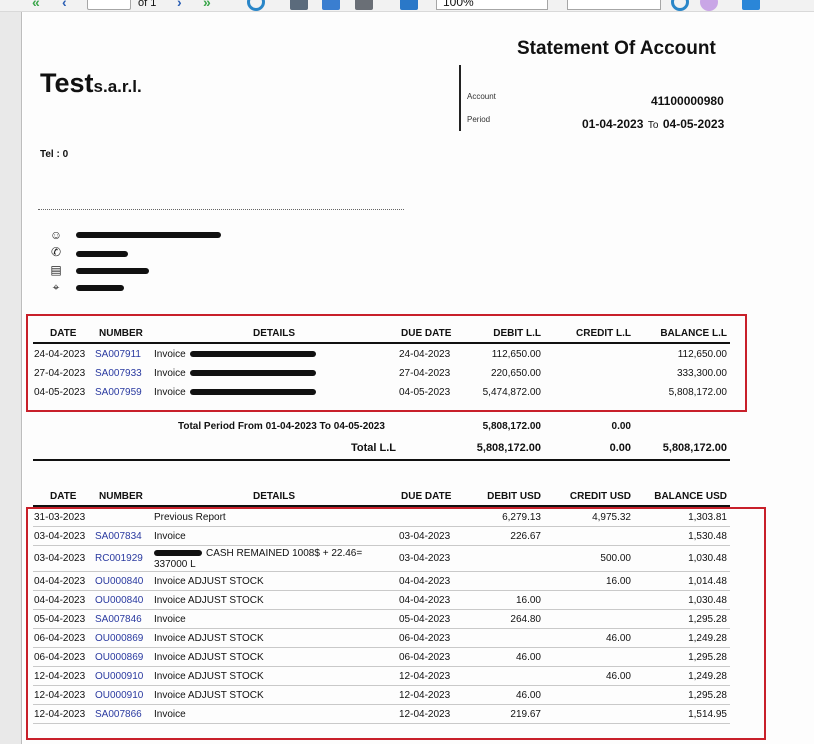 The image size is (814, 744). I want to click on print-icon, so click(299, 5).